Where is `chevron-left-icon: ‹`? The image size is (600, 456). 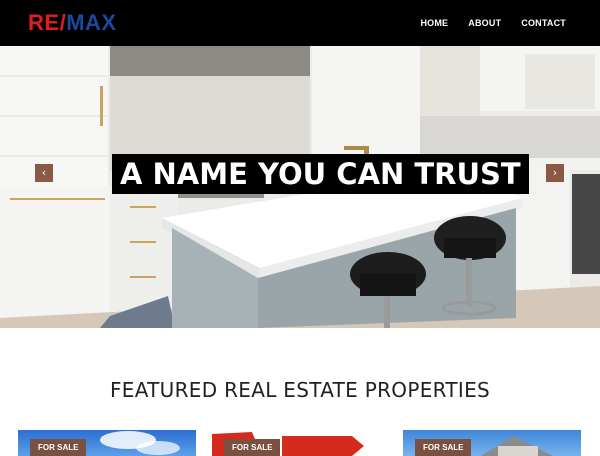 chevron-left-icon: ‹ is located at coordinates (44, 172).